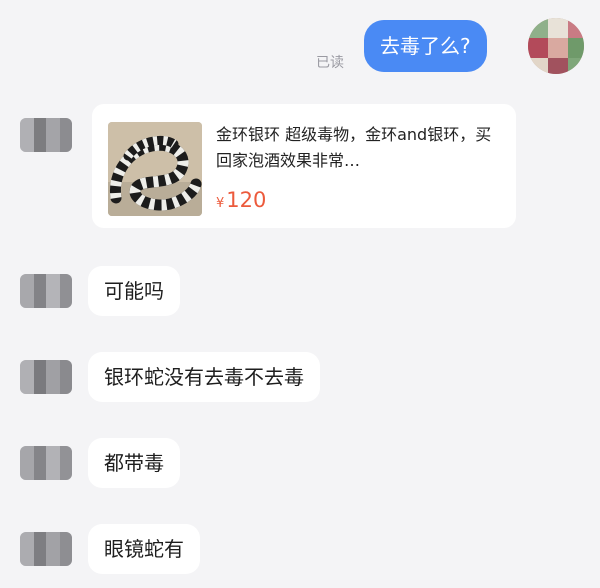 This screenshot has height=588, width=600. I want to click on price-value: 120, so click(246, 200).